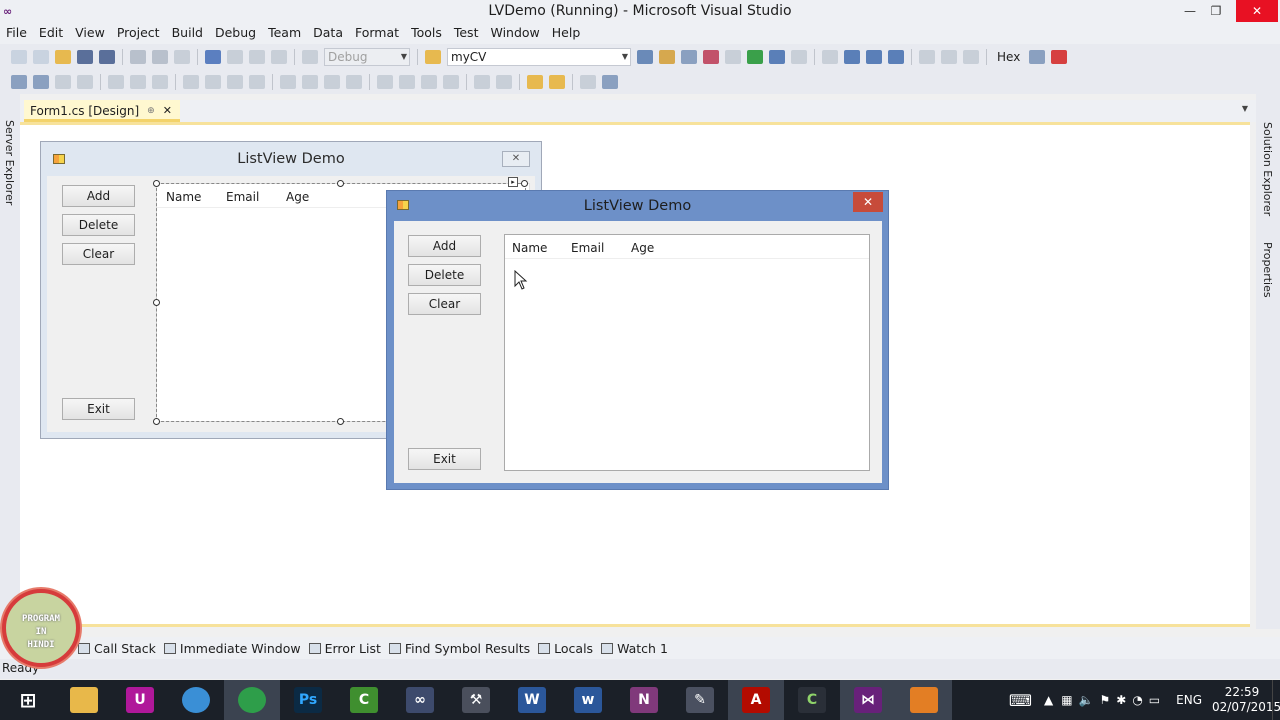 This screenshot has height=720, width=1280. What do you see at coordinates (28, 700) in the screenshot?
I see `start-button: ⊞` at bounding box center [28, 700].